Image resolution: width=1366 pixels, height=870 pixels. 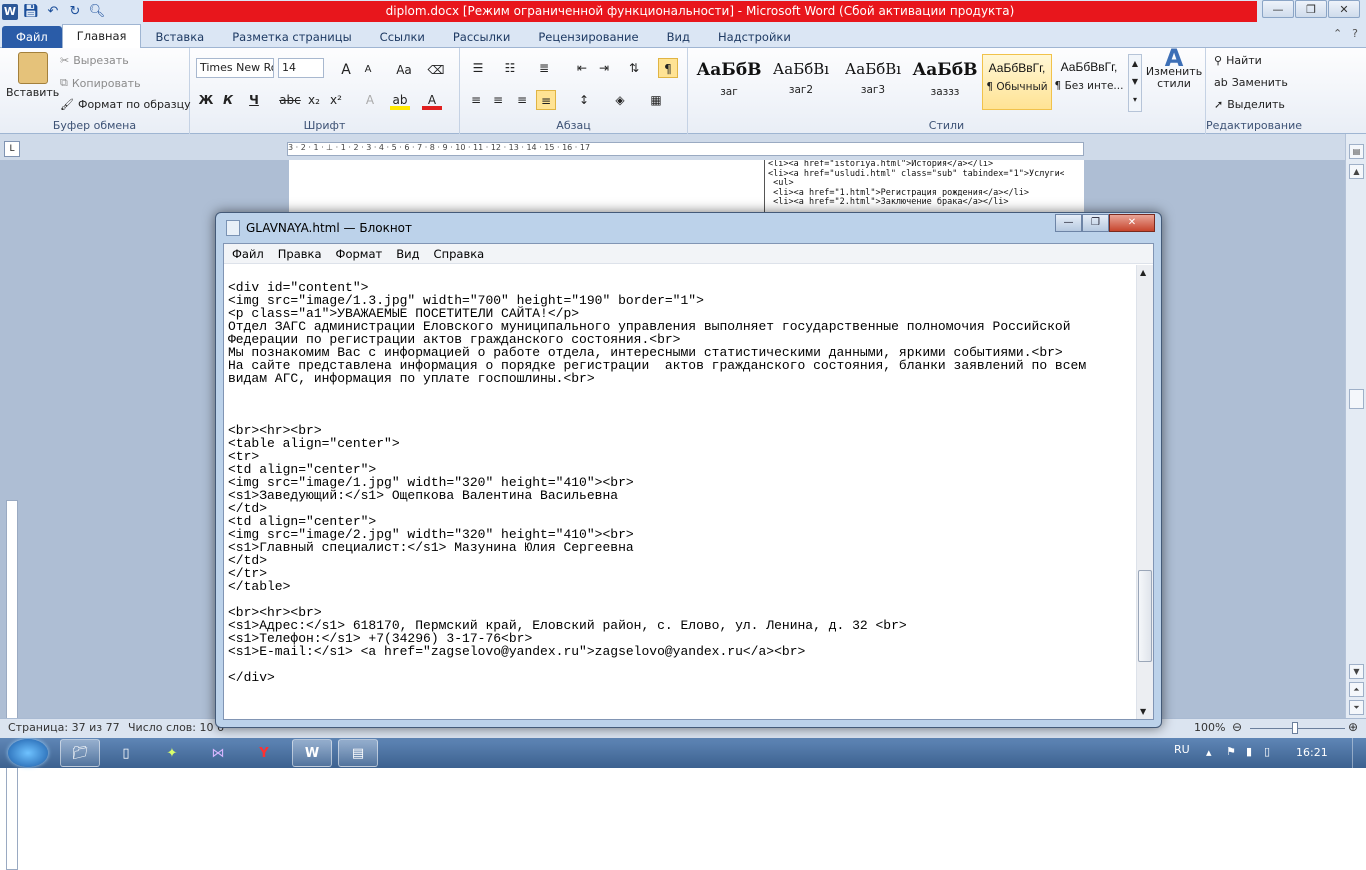 I want to click on style-normal: АаБбВвГг, ¶ Обычный, so click(x=1017, y=82).